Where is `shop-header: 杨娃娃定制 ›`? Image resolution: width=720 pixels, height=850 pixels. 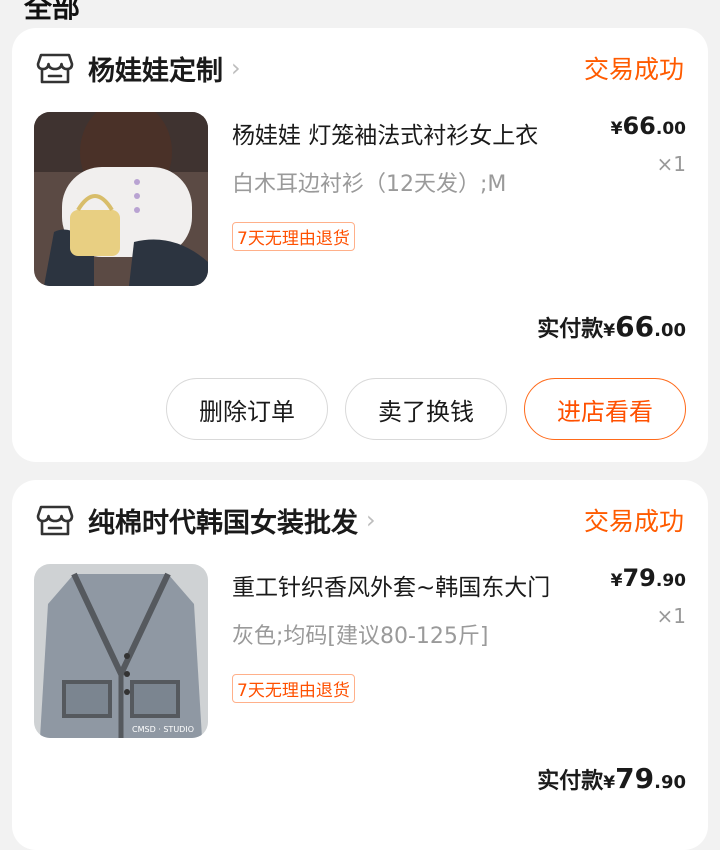 shop-header: 杨娃娃定制 › is located at coordinates (138, 68).